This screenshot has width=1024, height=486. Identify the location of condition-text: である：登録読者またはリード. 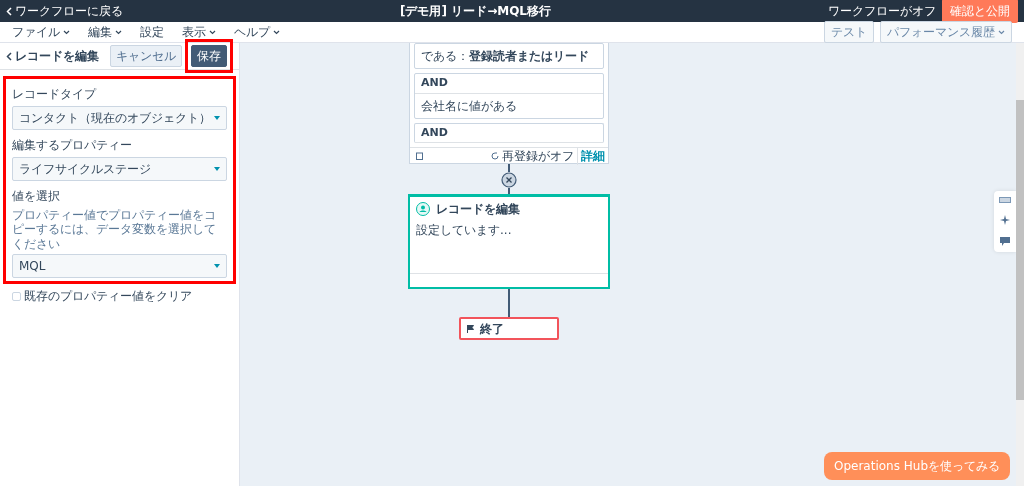
(505, 56).